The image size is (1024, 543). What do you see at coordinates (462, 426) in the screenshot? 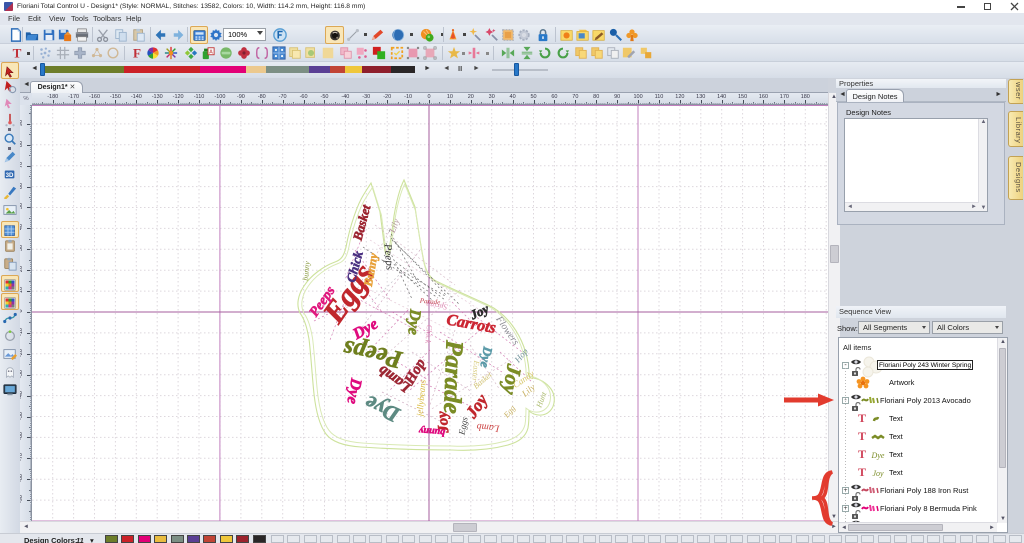
I see `svg-text: Eggs` at bounding box center [462, 426].